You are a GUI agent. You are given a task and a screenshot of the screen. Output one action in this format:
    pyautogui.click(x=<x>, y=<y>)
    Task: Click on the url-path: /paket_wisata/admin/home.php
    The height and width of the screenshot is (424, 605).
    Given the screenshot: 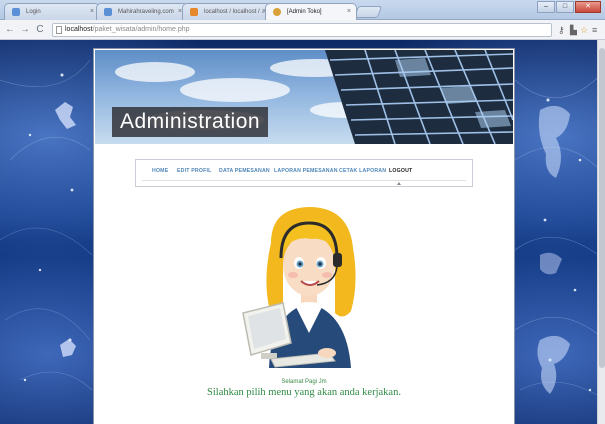 What is the action you would take?
    pyautogui.click(x=141, y=29)
    